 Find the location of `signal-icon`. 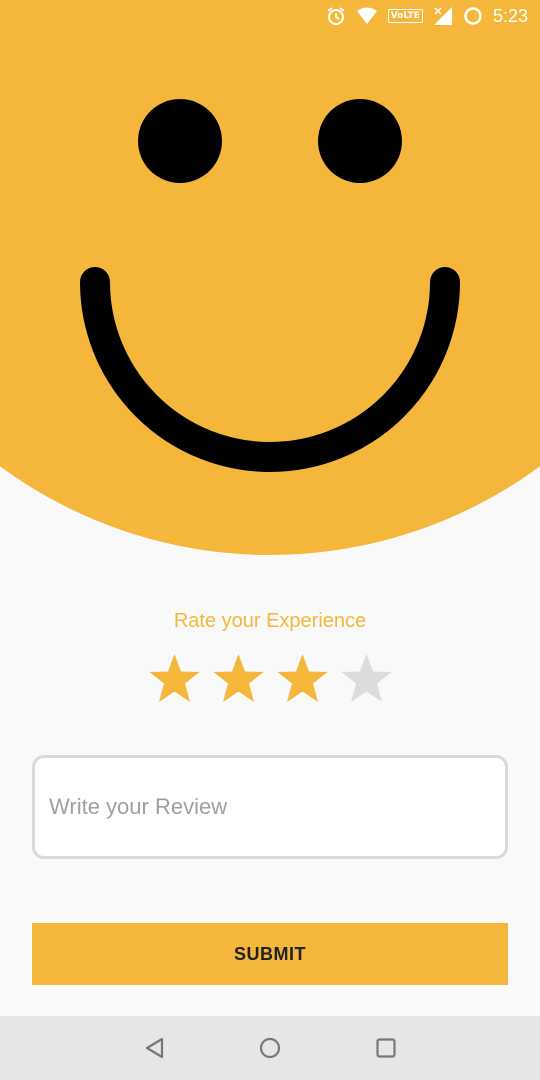

signal-icon is located at coordinates (443, 16).